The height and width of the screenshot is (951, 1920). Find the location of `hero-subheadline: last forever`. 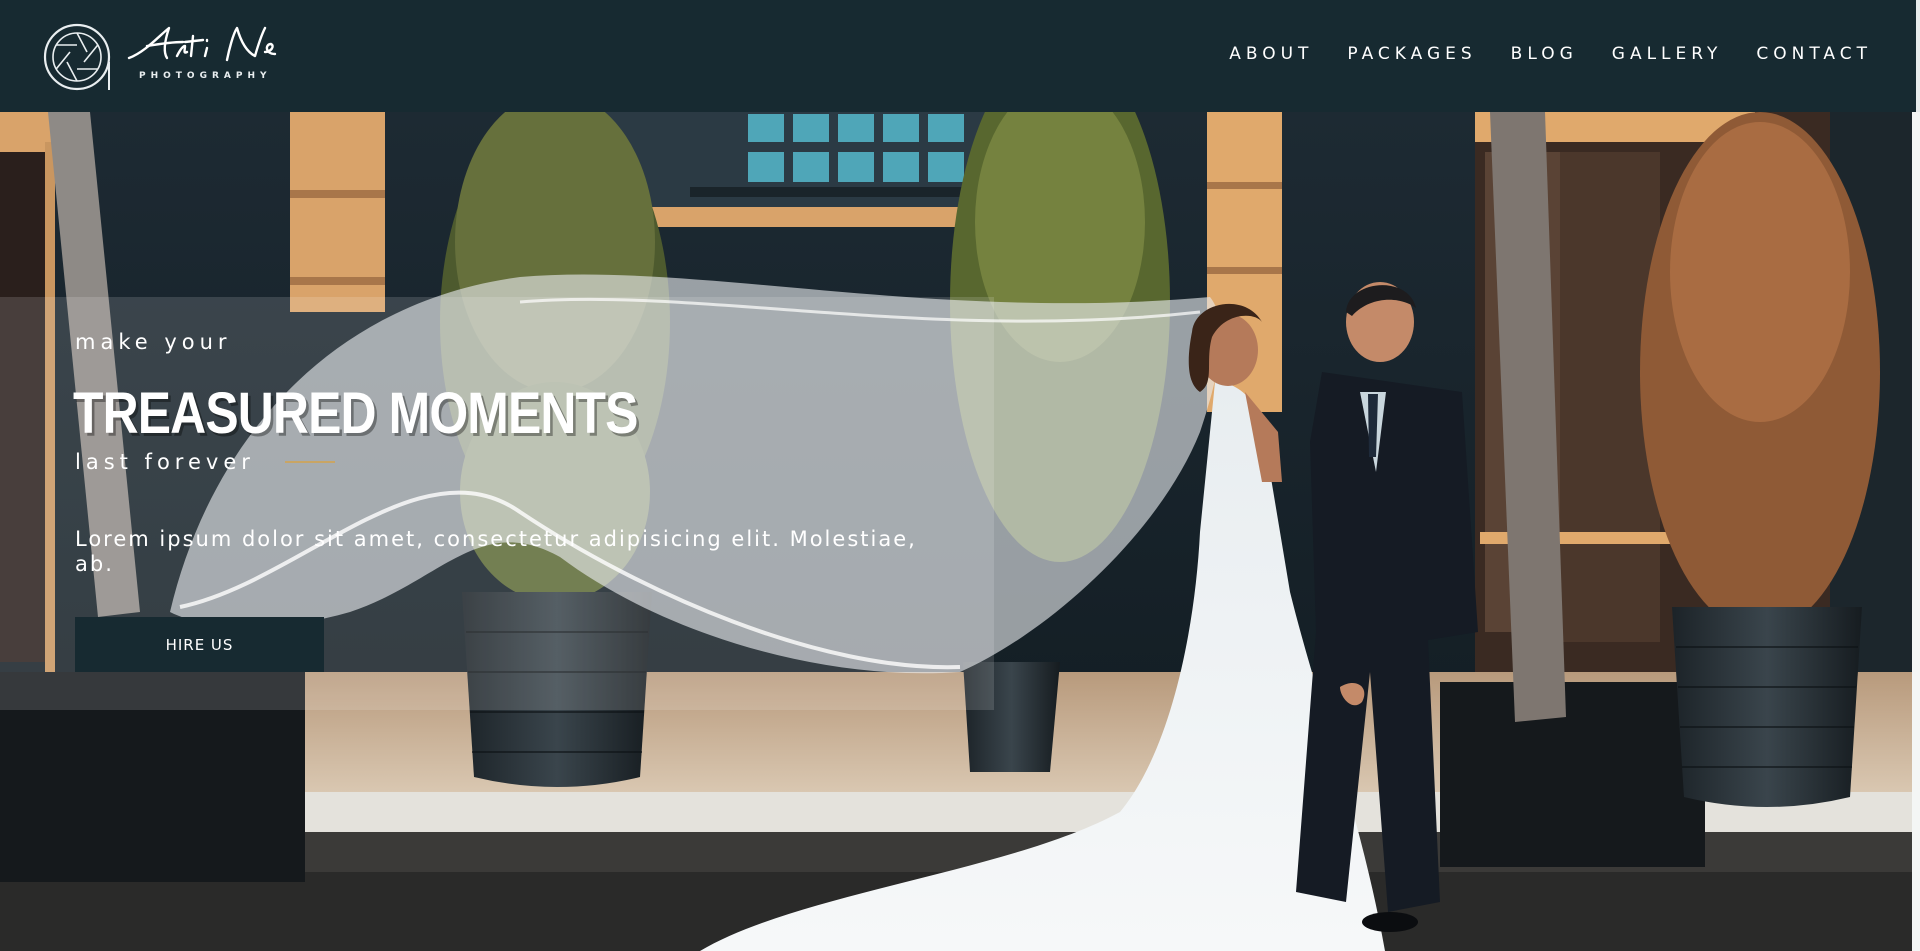

hero-subheadline: last forever is located at coordinates (165, 462).